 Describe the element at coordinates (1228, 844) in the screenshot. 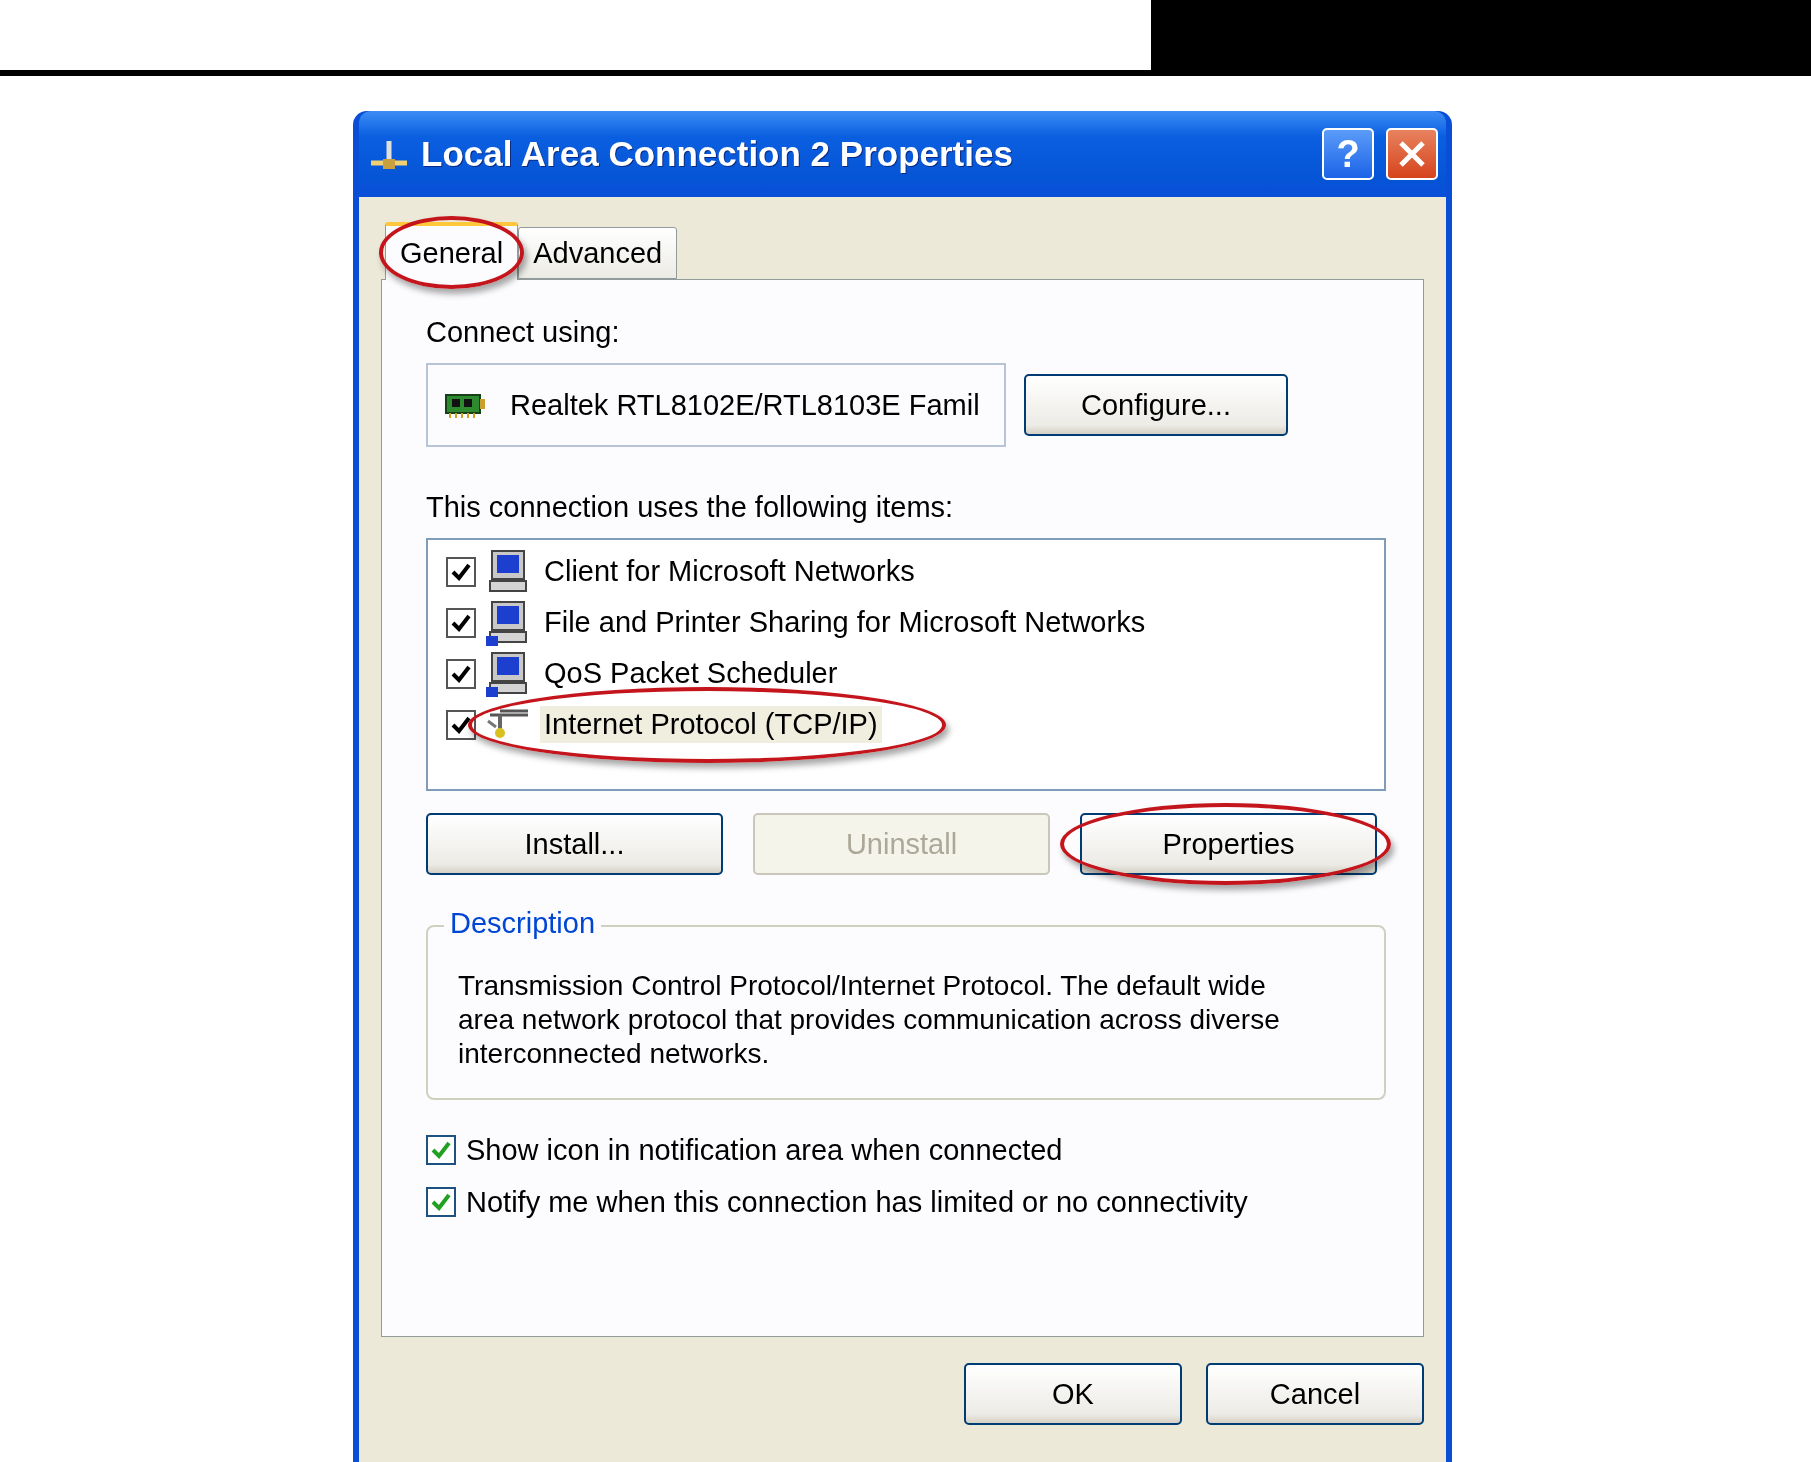

I see `action-button: Properties` at that location.